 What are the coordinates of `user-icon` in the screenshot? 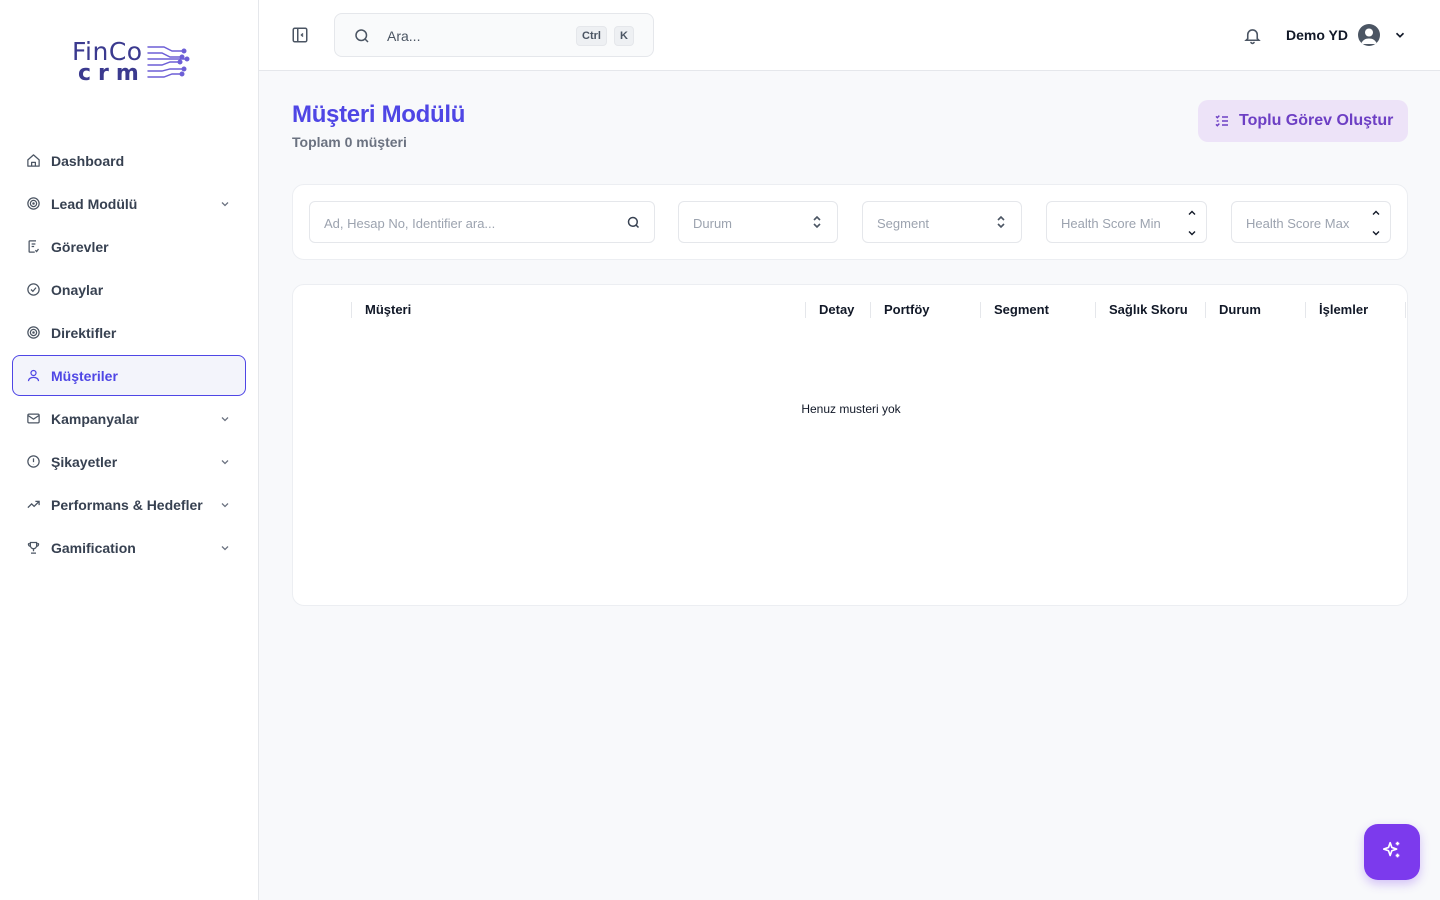 It's located at (33, 376).